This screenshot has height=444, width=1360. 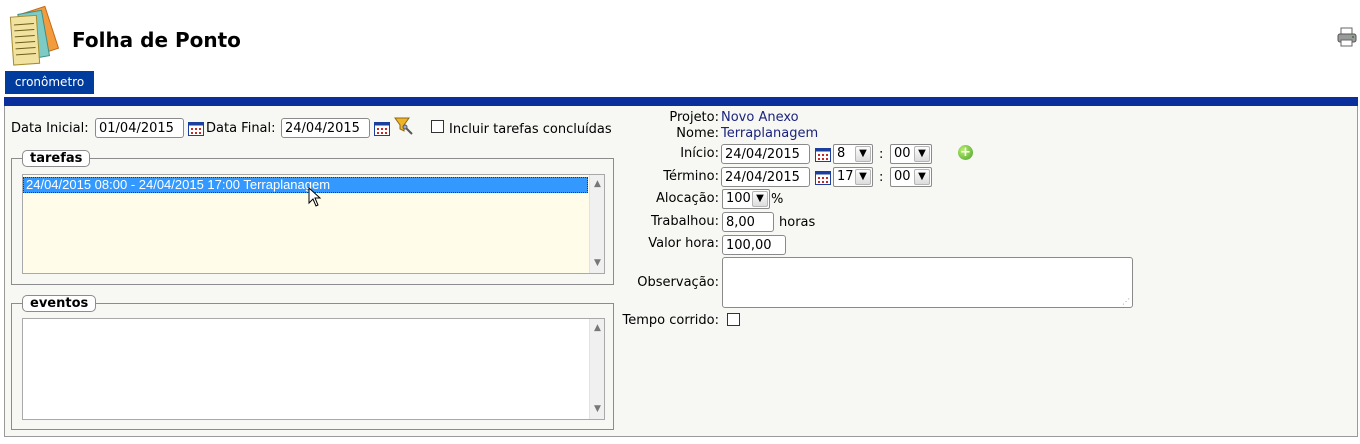 What do you see at coordinates (770, 133) in the screenshot?
I see `nome-value: Terraplanagem` at bounding box center [770, 133].